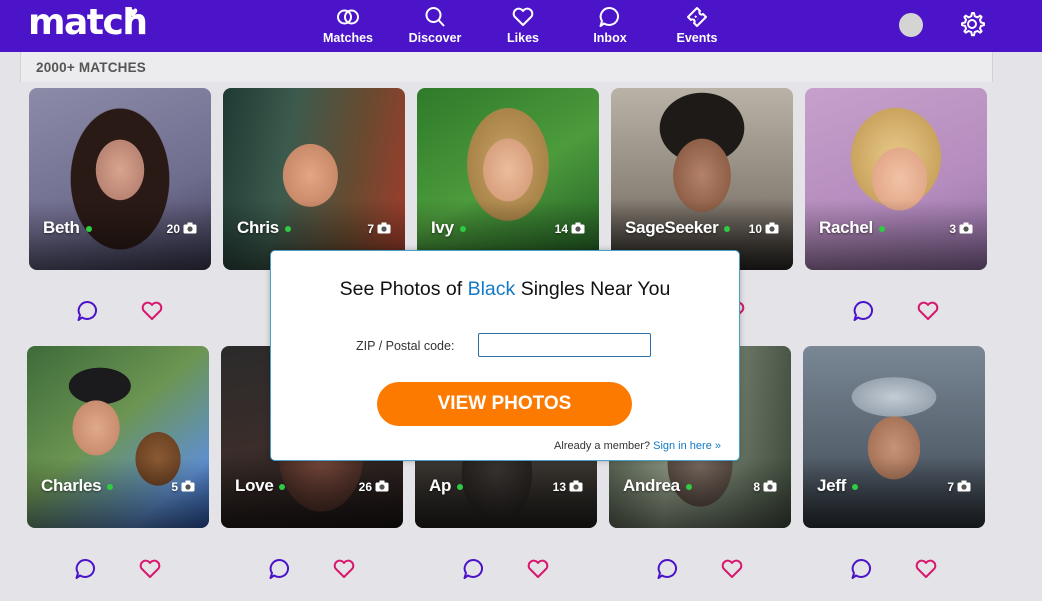  Describe the element at coordinates (972, 24) in the screenshot. I see `gear-icon` at that location.